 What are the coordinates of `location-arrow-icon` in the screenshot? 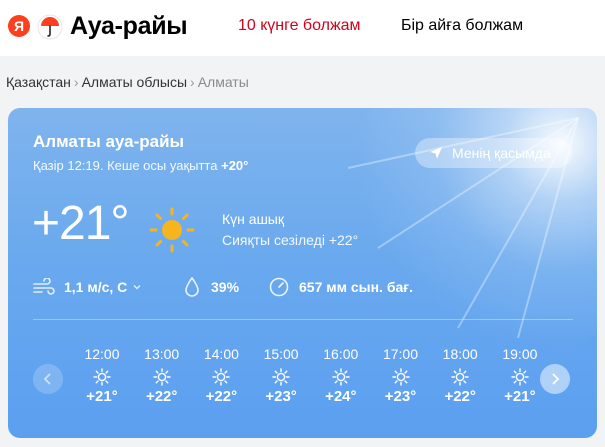 It's located at (436, 153).